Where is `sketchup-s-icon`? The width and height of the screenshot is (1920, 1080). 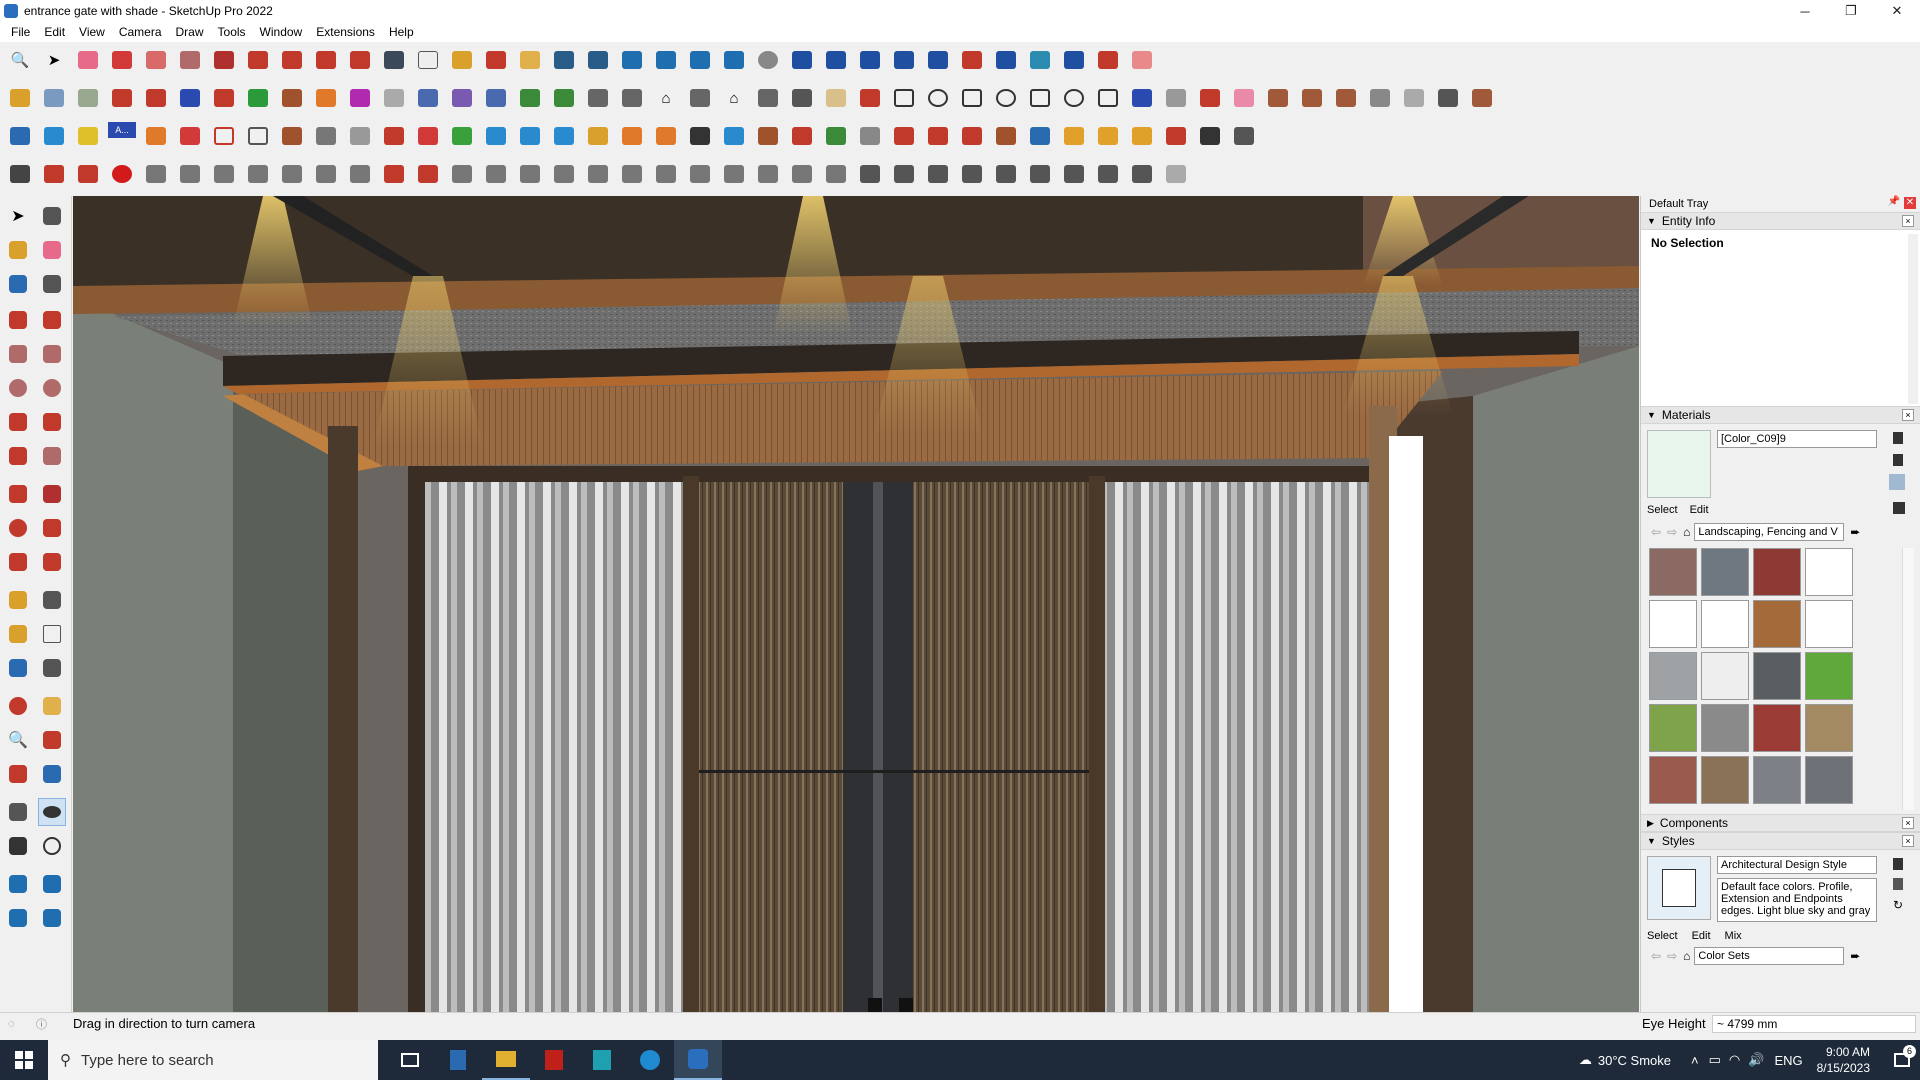 sketchup-s-icon is located at coordinates (602, 1060).